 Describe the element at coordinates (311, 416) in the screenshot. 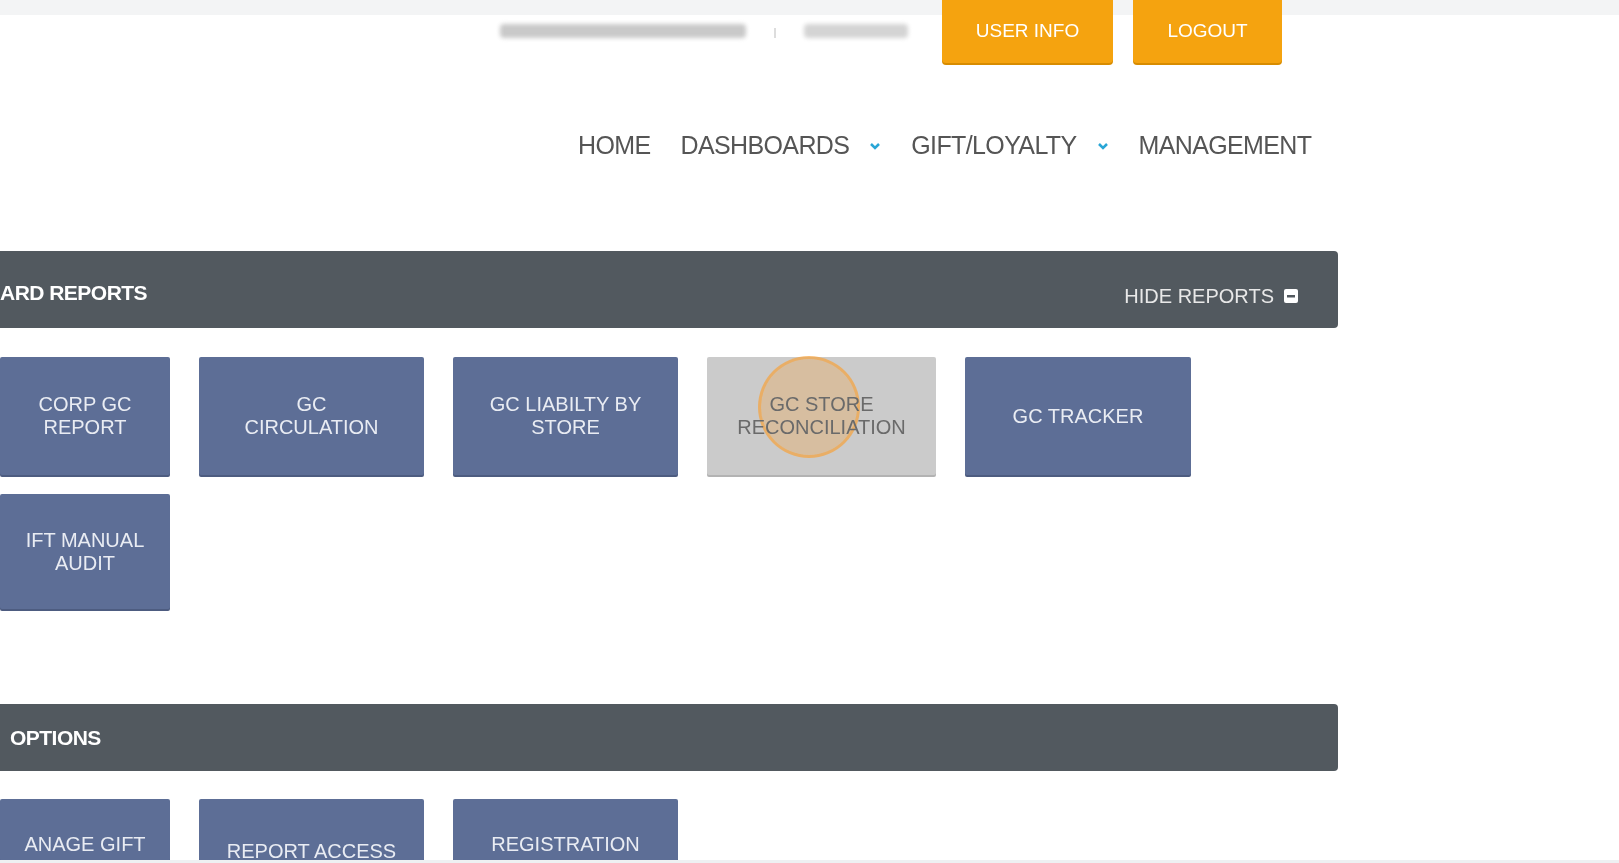

I see `report-button: GC CIRCULATION` at that location.